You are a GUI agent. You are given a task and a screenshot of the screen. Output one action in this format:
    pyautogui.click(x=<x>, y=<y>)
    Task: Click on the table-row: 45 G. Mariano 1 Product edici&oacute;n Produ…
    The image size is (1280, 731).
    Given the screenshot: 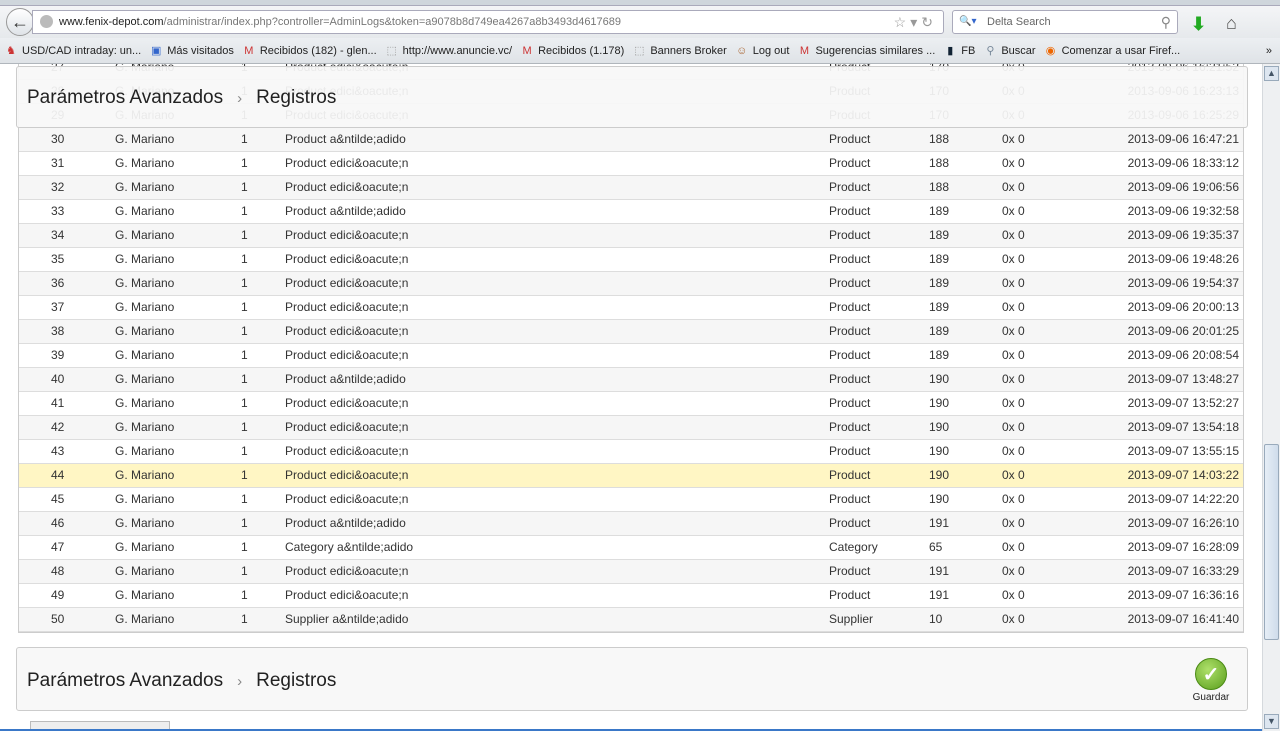 What is the action you would take?
    pyautogui.click(x=631, y=500)
    